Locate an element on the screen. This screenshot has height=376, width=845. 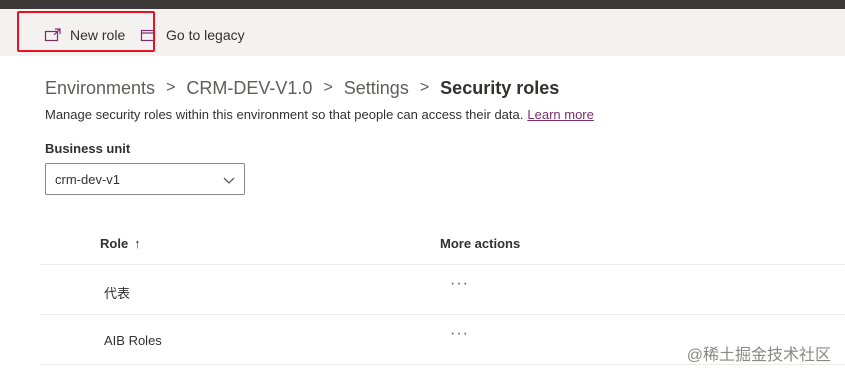
column-header-more-actions: More actions is located at coordinates (480, 243).